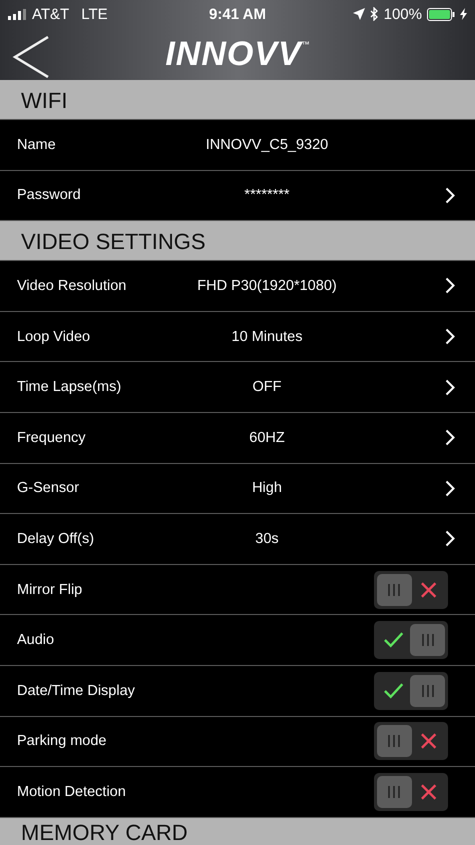  Describe the element at coordinates (52, 438) in the screenshot. I see `setting-label: Frequency` at that location.